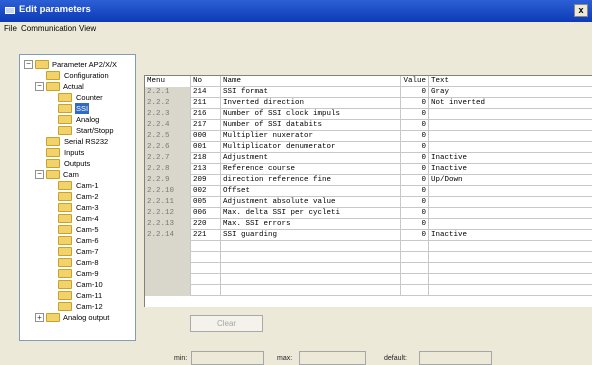 The width and height of the screenshot is (592, 365). What do you see at coordinates (206, 114) in the screenshot?
I see `cell-no: 216` at bounding box center [206, 114].